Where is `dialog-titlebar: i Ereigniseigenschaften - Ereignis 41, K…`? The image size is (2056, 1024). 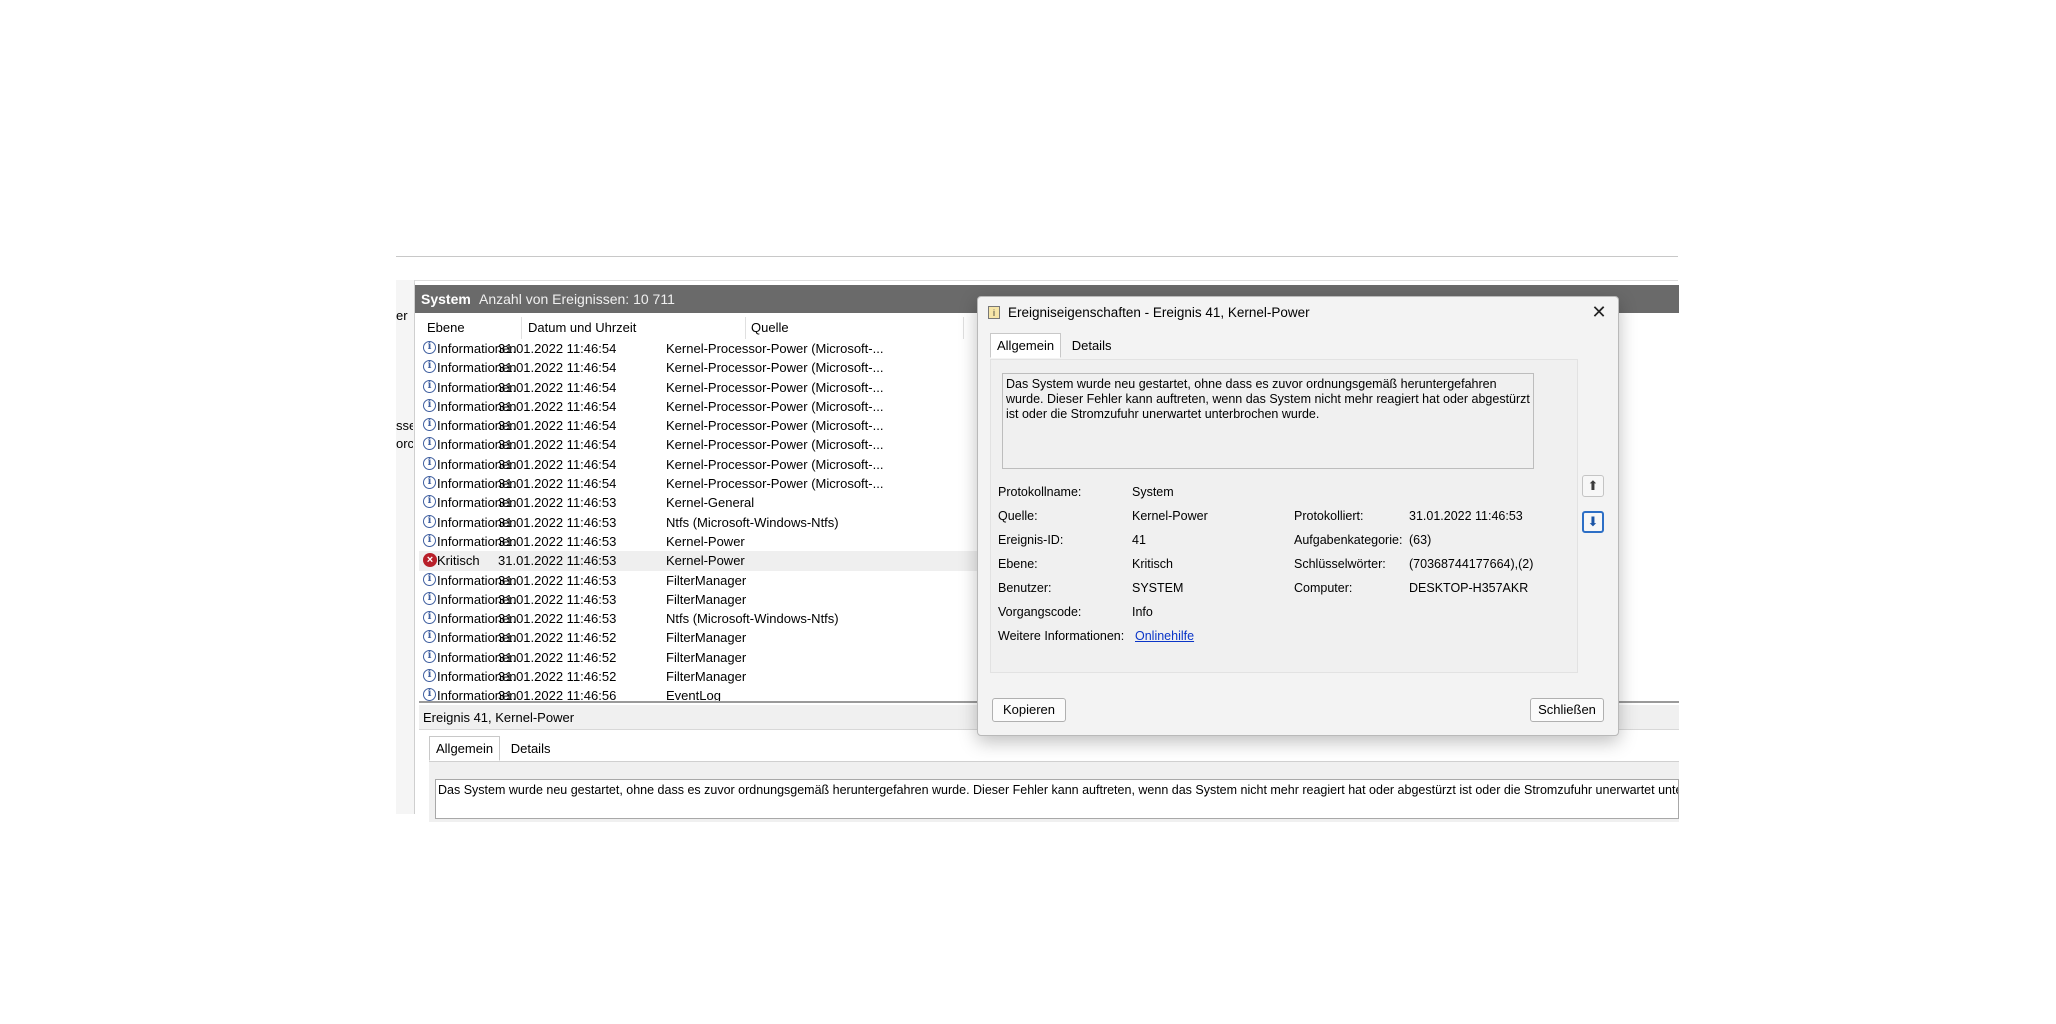 dialog-titlebar: i Ereigniseigenschaften - Ereignis 41, K… is located at coordinates (1298, 313).